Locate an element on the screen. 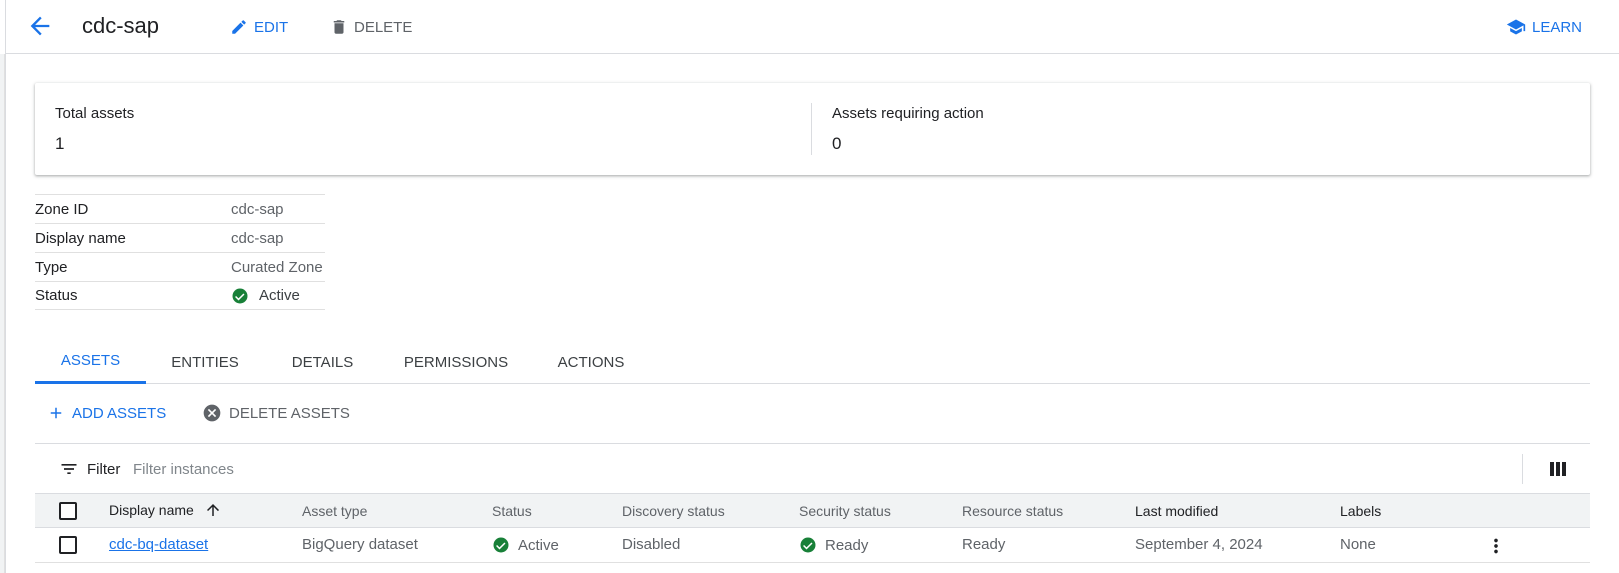 Image resolution: width=1619 pixels, height=573 pixels. summary-divider is located at coordinates (811, 129).